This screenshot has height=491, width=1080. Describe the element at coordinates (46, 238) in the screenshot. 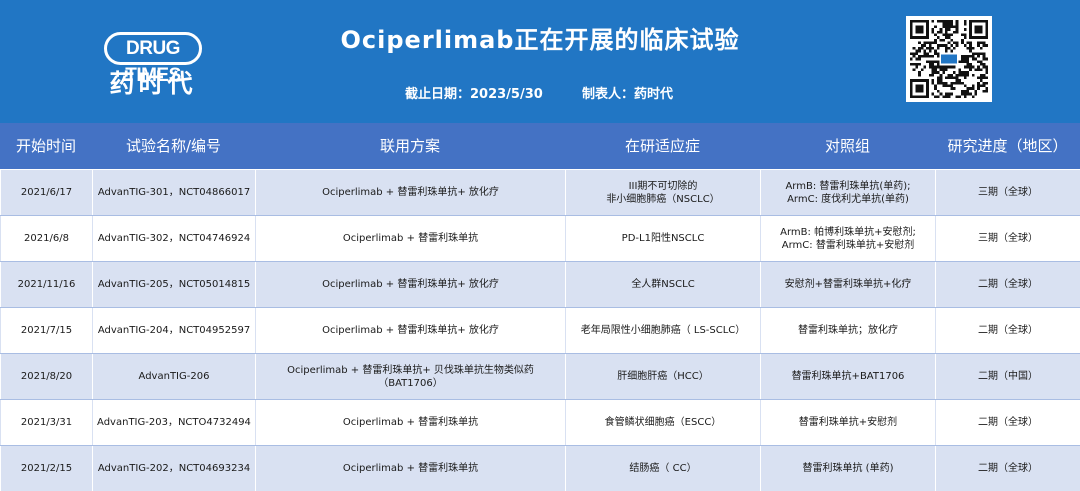

I see `cell-start-date: 2021/6/8` at that location.